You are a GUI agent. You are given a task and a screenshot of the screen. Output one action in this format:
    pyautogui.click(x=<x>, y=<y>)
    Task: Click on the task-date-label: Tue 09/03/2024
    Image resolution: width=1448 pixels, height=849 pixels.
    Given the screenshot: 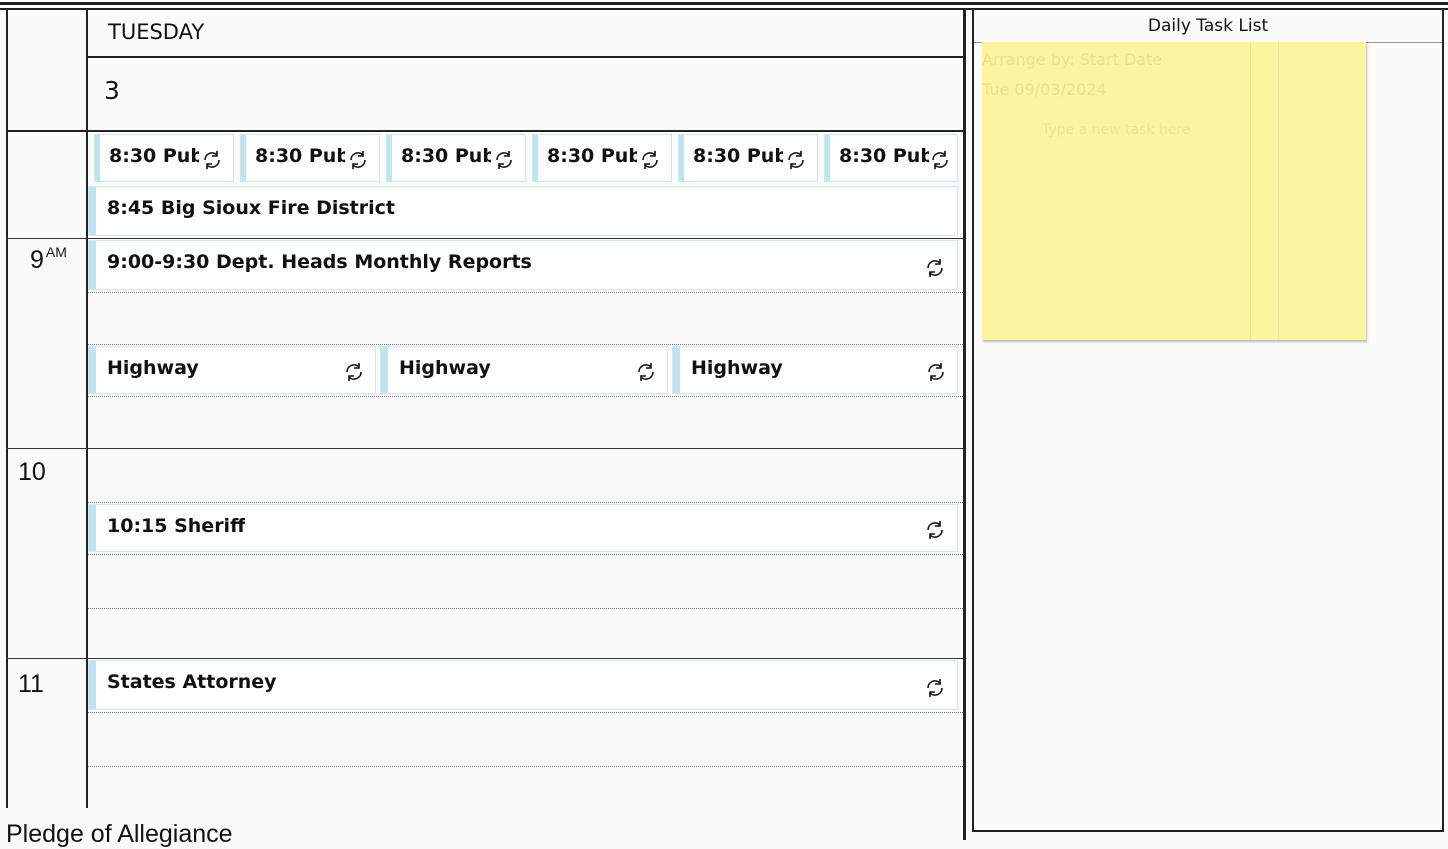 What is the action you would take?
    pyautogui.click(x=1044, y=89)
    